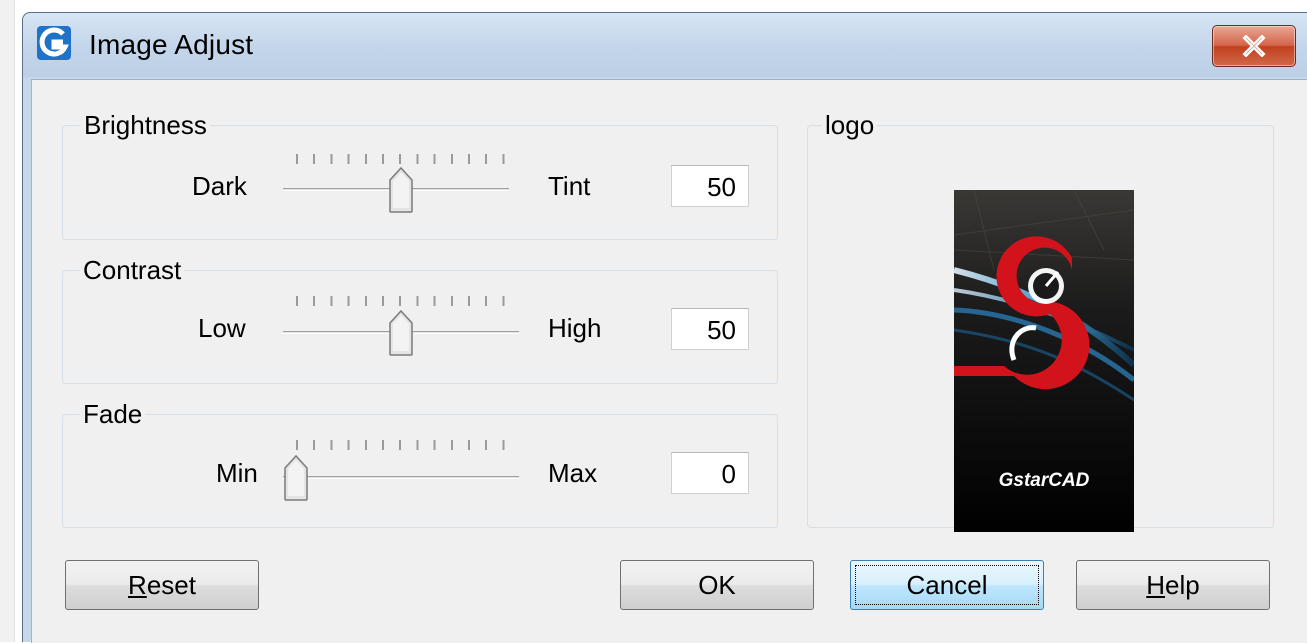 Image resolution: width=1307 pixels, height=643 pixels. What do you see at coordinates (401, 159) in the screenshot?
I see `brightness-slider-ticks` at bounding box center [401, 159].